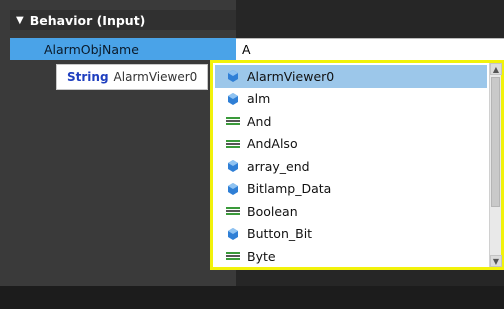 This screenshot has width=504, height=309. Describe the element at coordinates (496, 261) in the screenshot. I see `scroll-down-icon: ▼` at that location.